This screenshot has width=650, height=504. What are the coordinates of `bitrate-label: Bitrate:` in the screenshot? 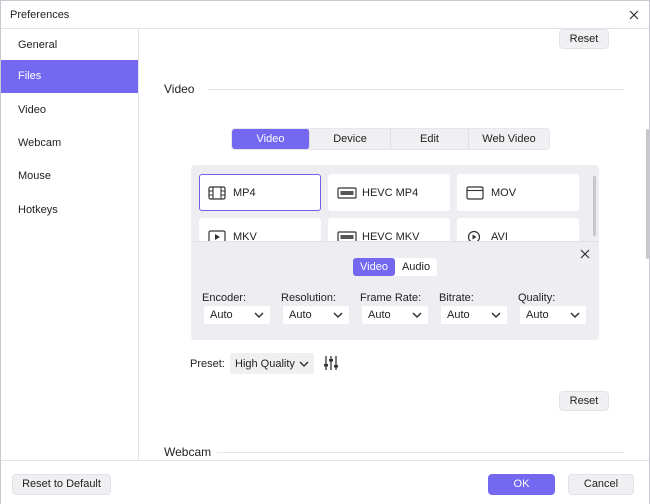 It's located at (456, 298).